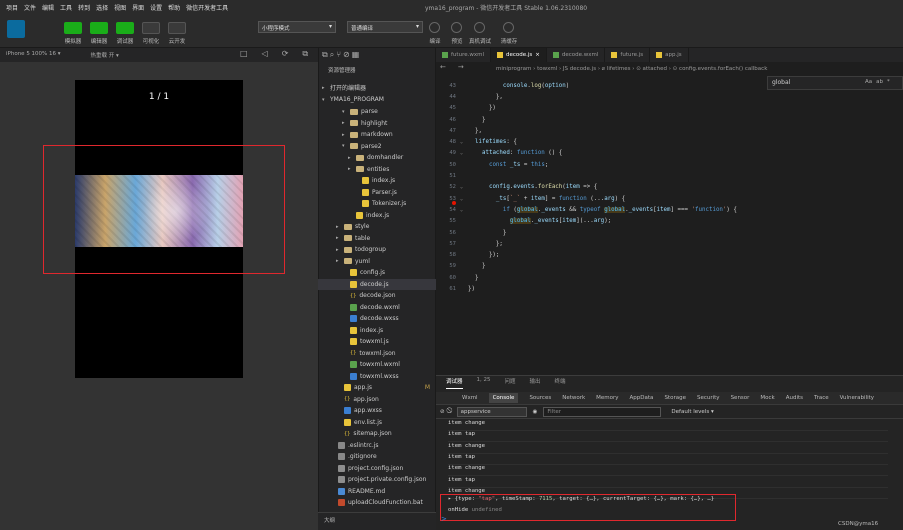 The image size is (903, 530). Describe the element at coordinates (377, 521) in the screenshot. I see `outline-section: 大纲` at that location.